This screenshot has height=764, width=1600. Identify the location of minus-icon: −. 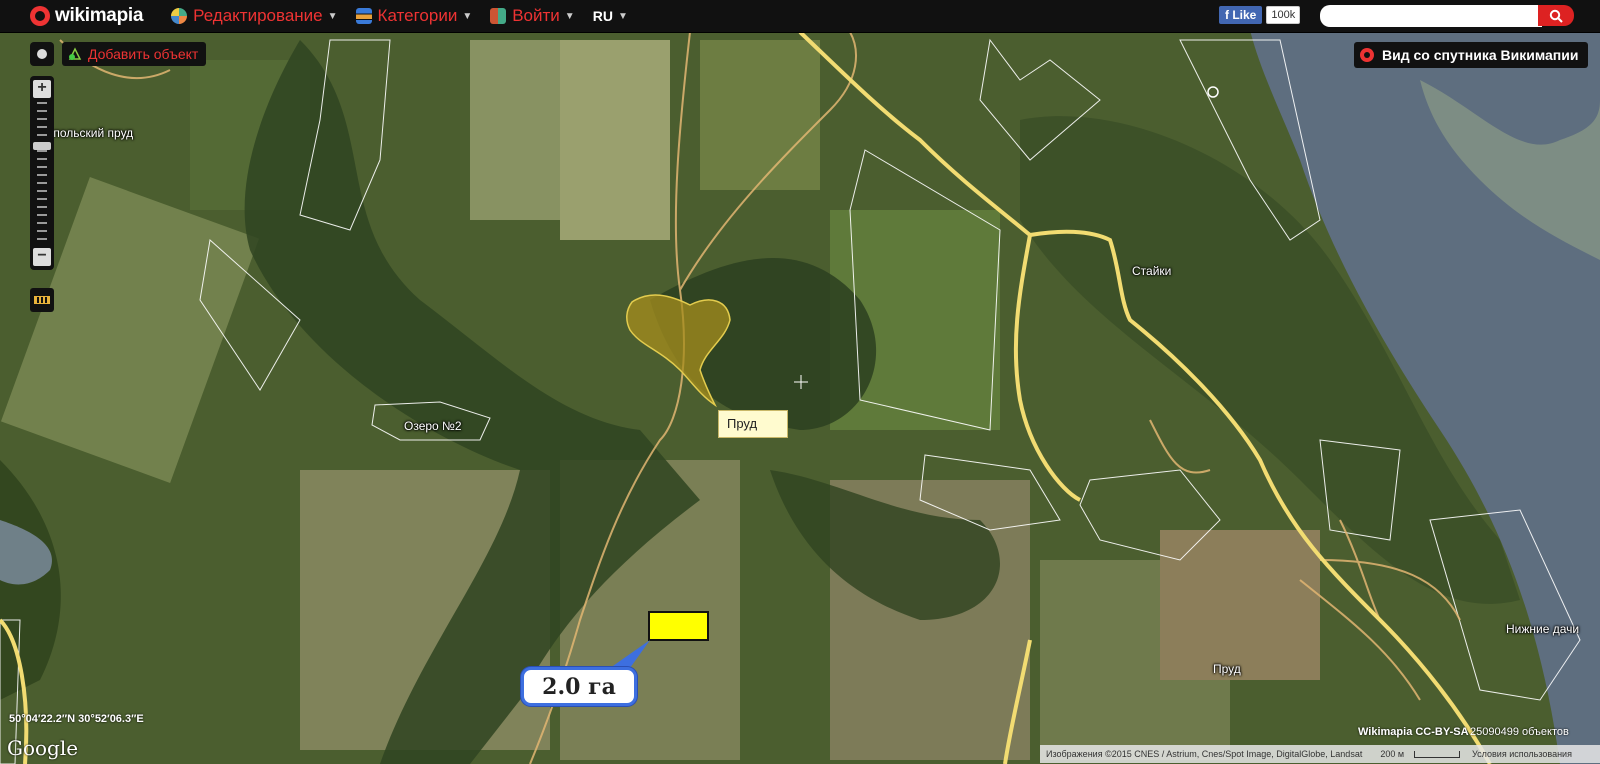
(42, 255).